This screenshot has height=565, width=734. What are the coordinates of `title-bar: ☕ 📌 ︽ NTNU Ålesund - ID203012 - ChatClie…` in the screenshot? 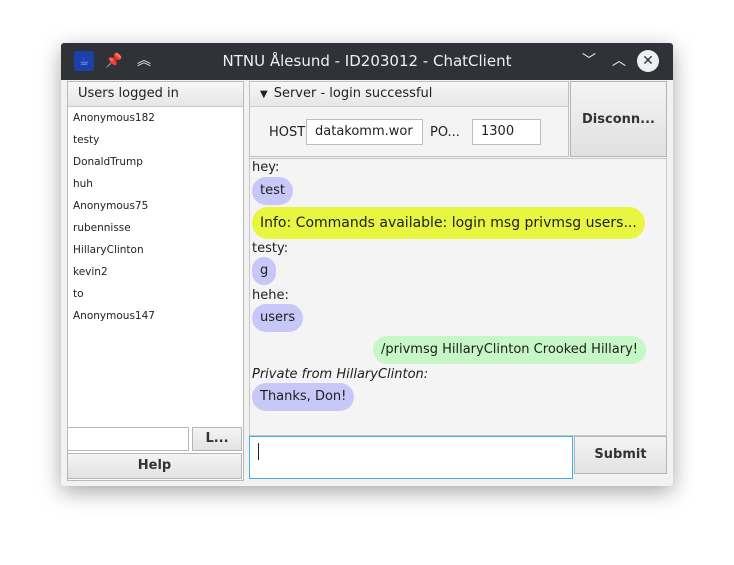 It's located at (367, 61).